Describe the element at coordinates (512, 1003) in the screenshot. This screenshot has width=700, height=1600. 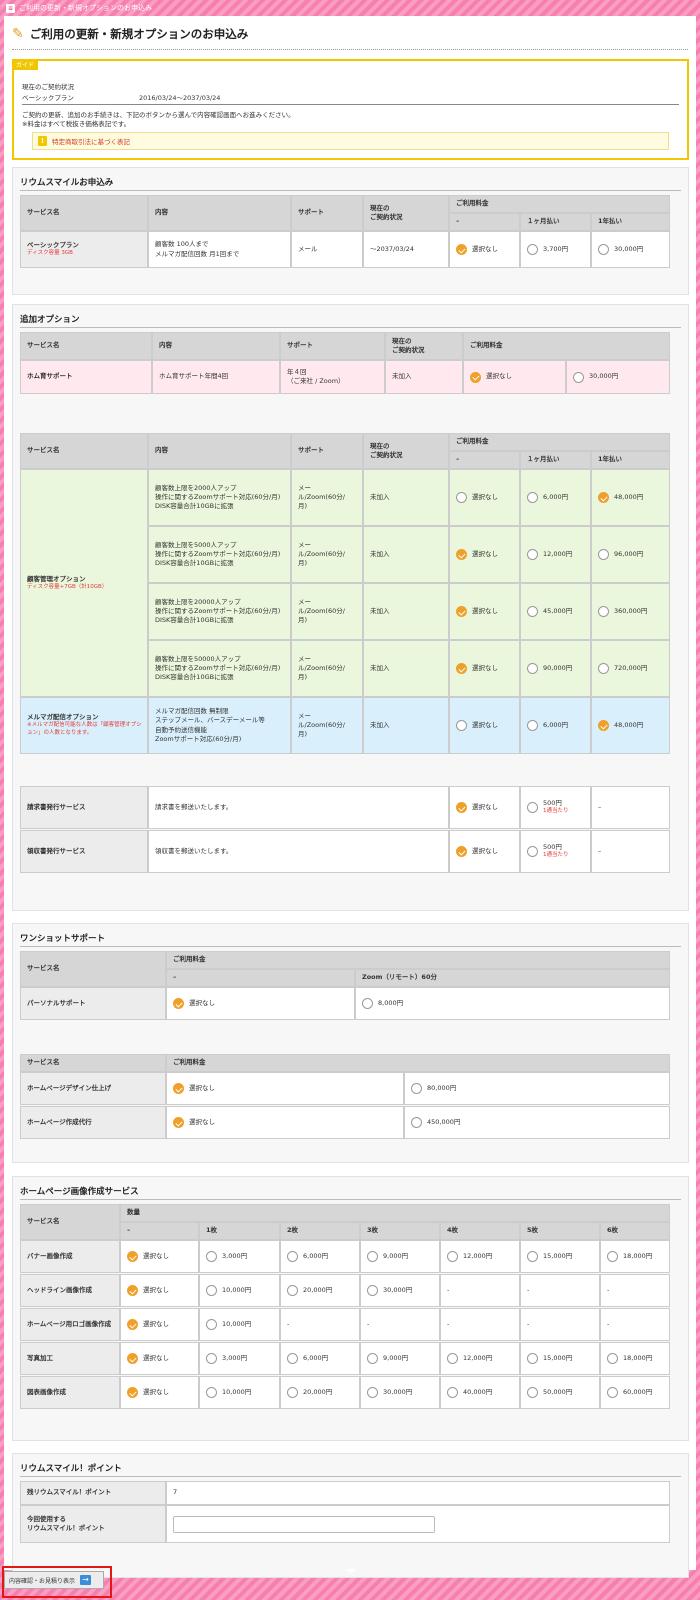
I see `option-radio: 8,000円` at that location.